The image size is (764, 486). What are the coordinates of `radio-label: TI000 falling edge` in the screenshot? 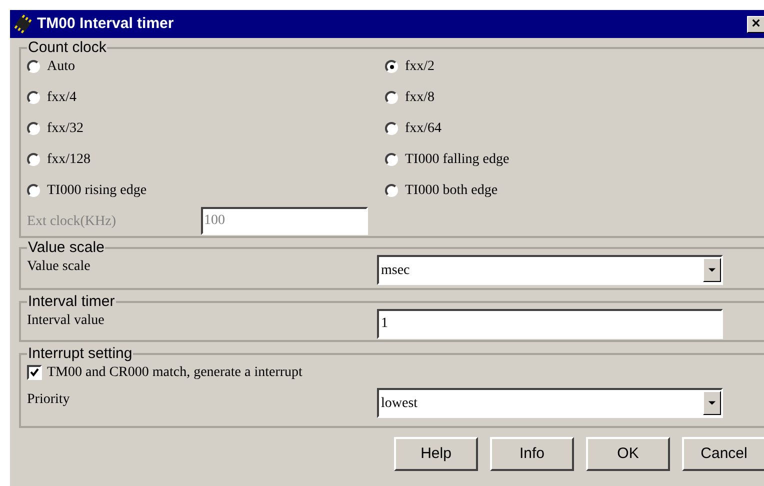 It's located at (457, 160).